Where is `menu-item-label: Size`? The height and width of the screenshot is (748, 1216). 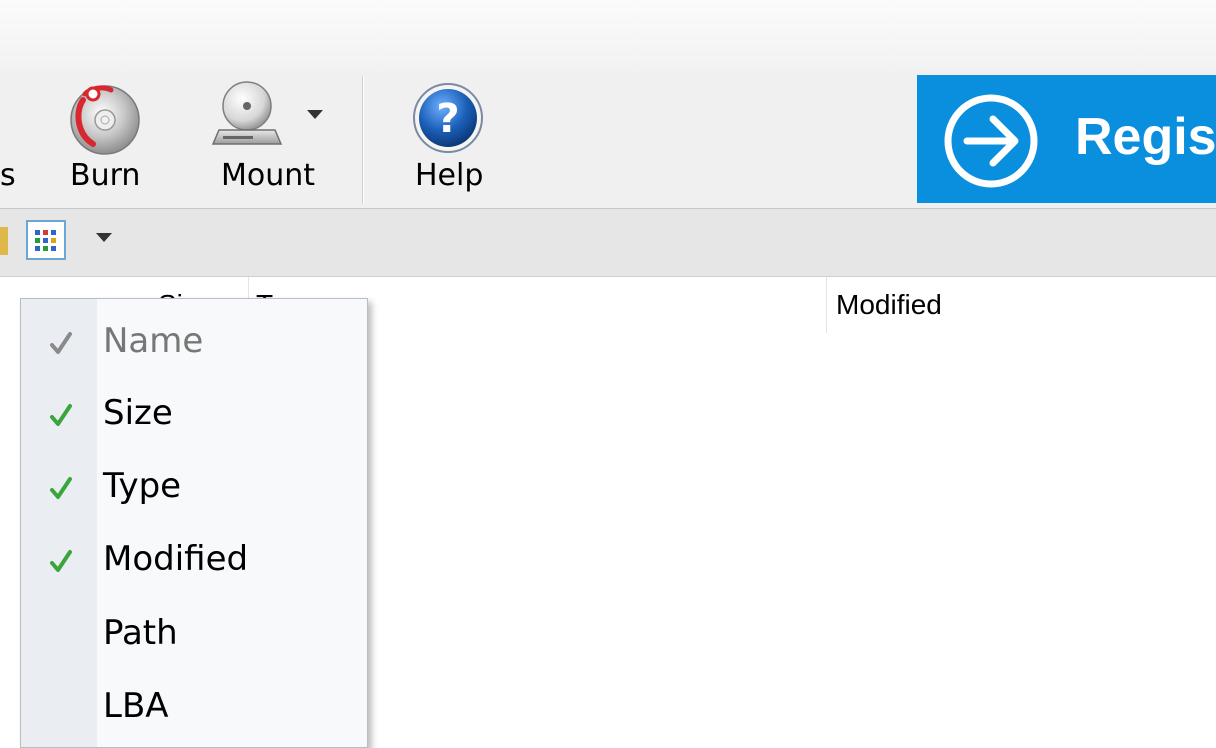 menu-item-label: Size is located at coordinates (138, 413).